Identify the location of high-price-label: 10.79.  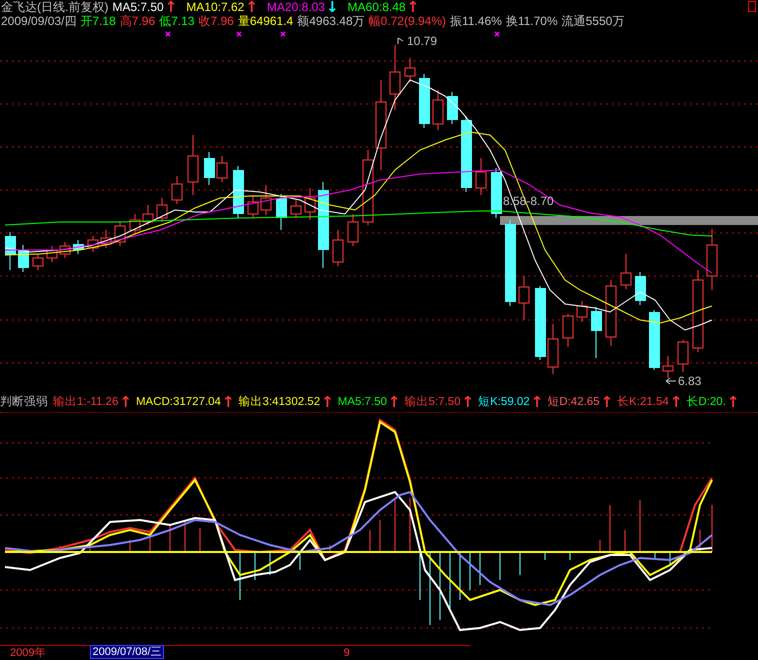
(422, 41).